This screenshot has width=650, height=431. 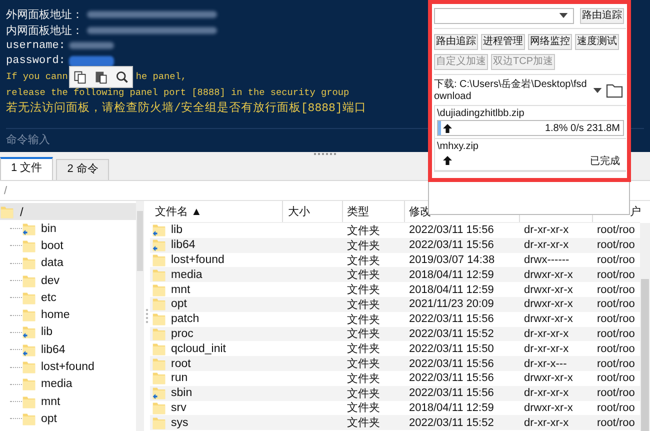 What do you see at coordinates (183, 245) in the screenshot?
I see `file-name: lib64` at bounding box center [183, 245].